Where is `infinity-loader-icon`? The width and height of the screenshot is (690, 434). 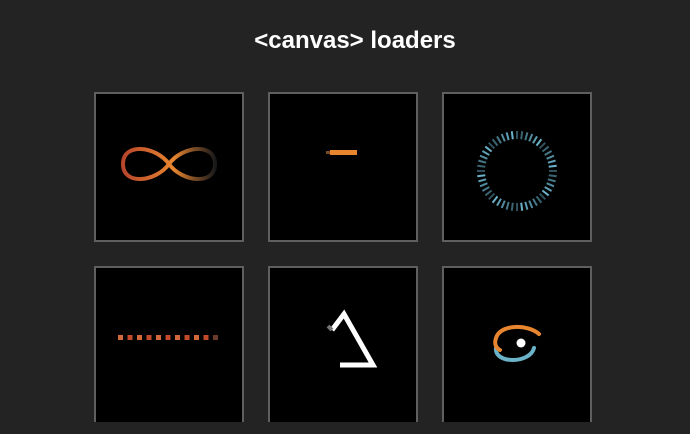
infinity-loader-icon is located at coordinates (169, 164).